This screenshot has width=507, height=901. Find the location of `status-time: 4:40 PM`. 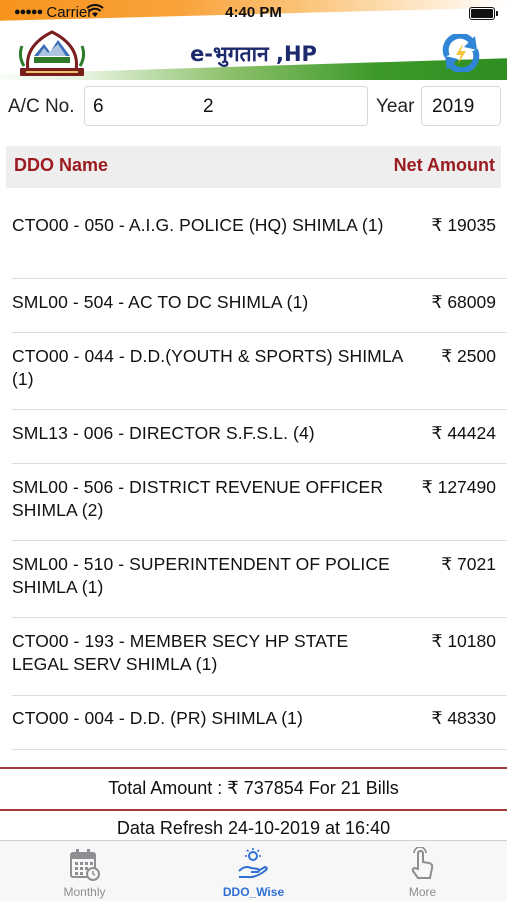

status-time: 4:40 PM is located at coordinates (253, 12).